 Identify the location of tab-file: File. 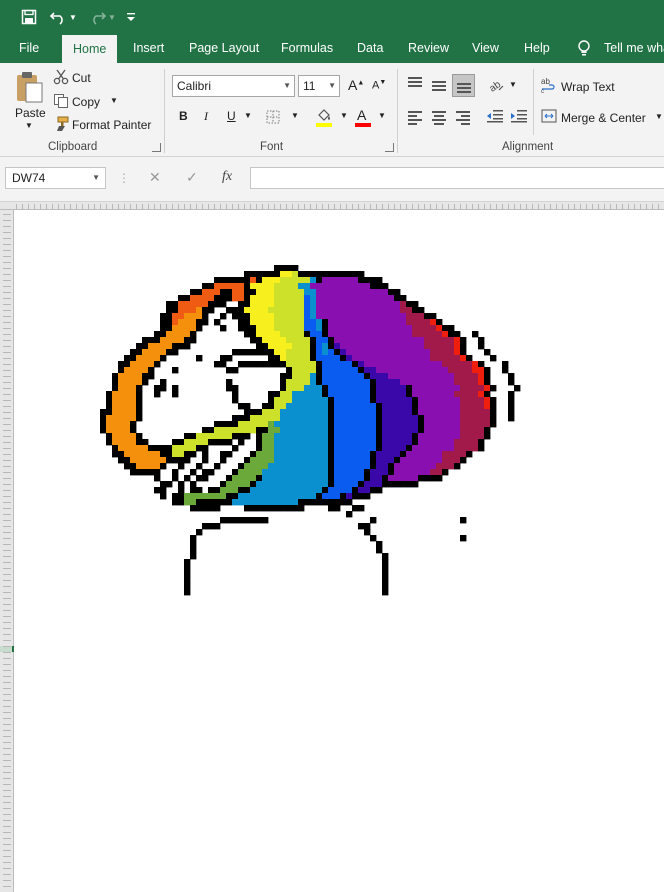
(29, 48).